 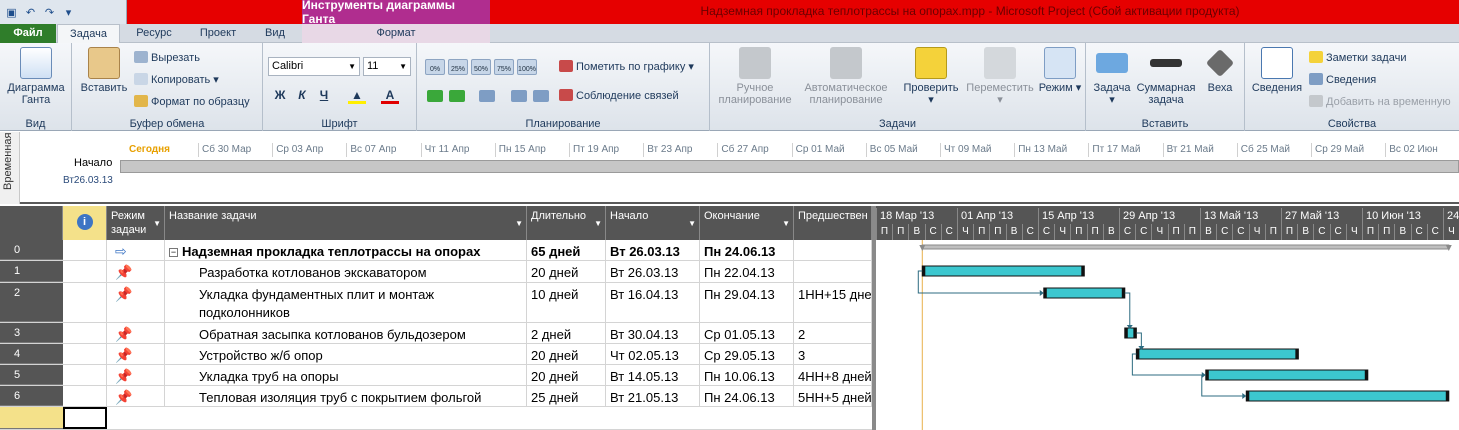 I want to click on task-notes-button: Заметки задачи, so click(x=1357, y=58).